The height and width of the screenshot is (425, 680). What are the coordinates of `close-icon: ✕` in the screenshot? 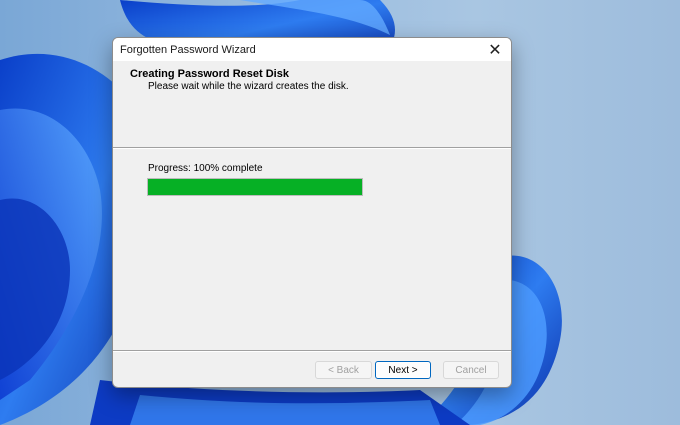 It's located at (495, 50).